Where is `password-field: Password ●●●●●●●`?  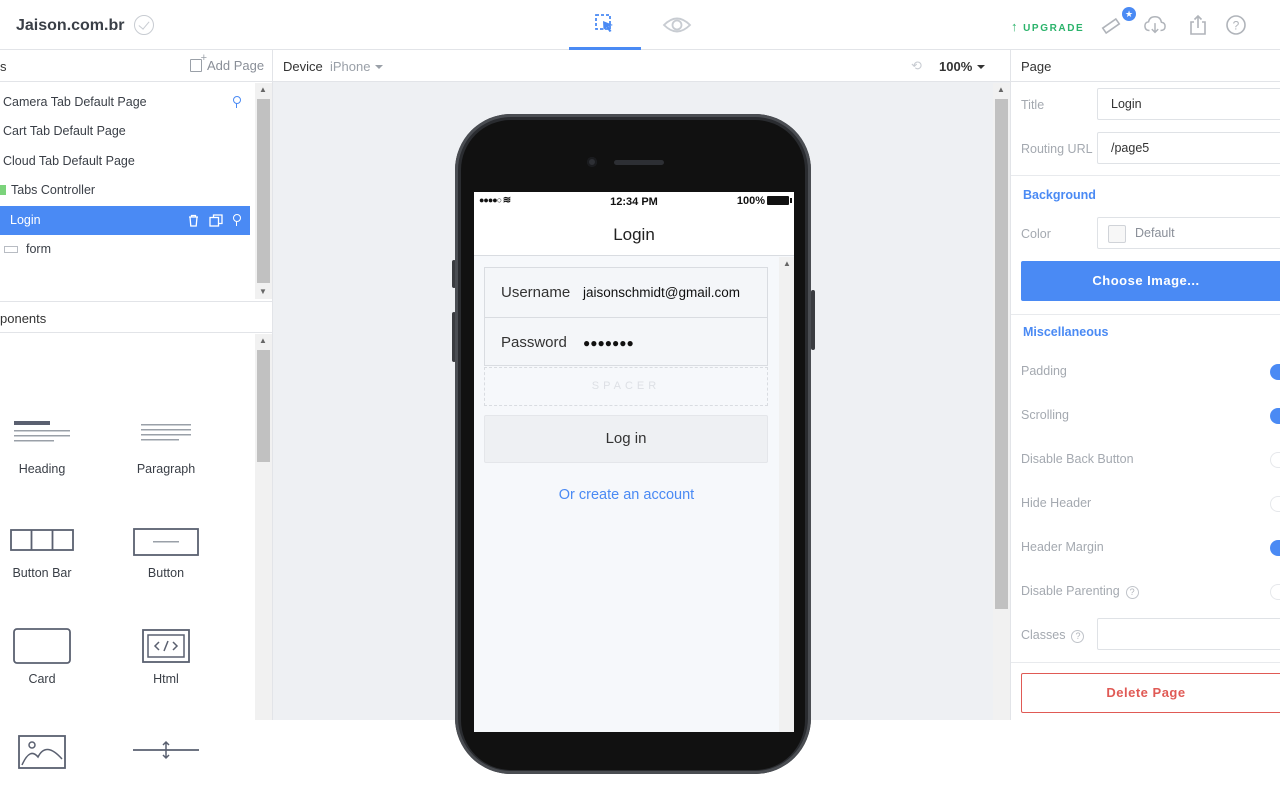 password-field: Password ●●●●●●● is located at coordinates (626, 341).